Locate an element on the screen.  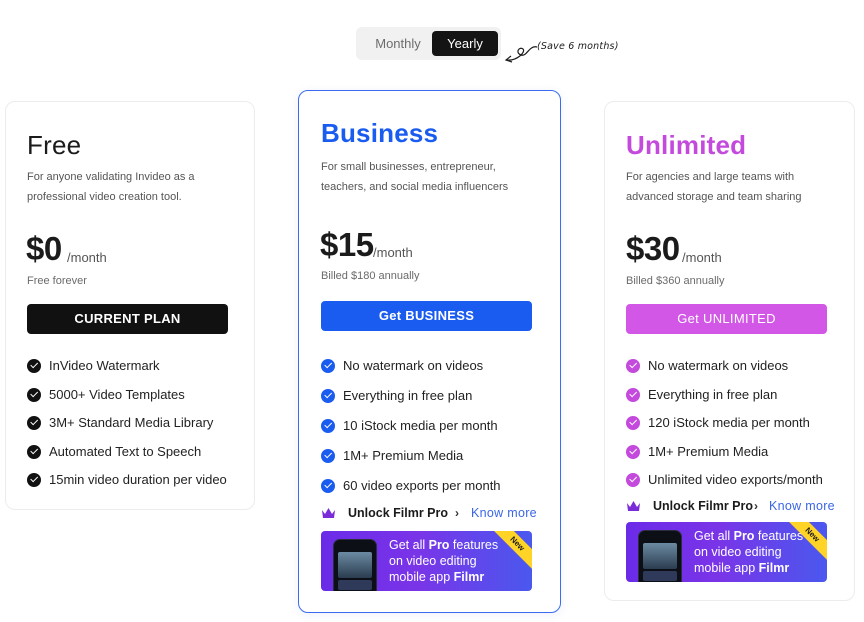
feature-item: 10 iStock media per month is located at coordinates (411, 433).